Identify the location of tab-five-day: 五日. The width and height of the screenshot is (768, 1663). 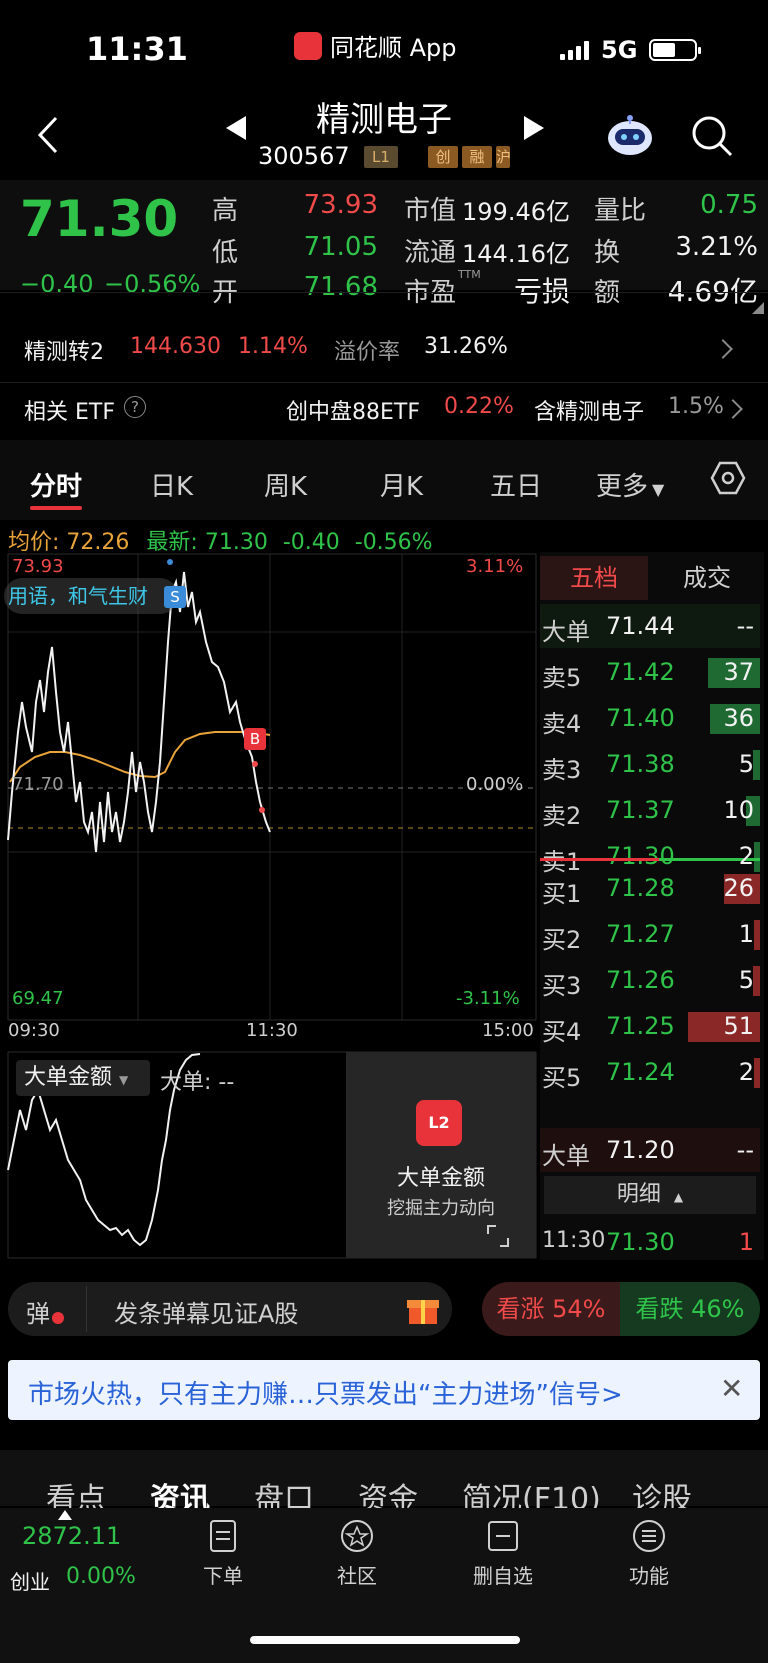
(516, 484).